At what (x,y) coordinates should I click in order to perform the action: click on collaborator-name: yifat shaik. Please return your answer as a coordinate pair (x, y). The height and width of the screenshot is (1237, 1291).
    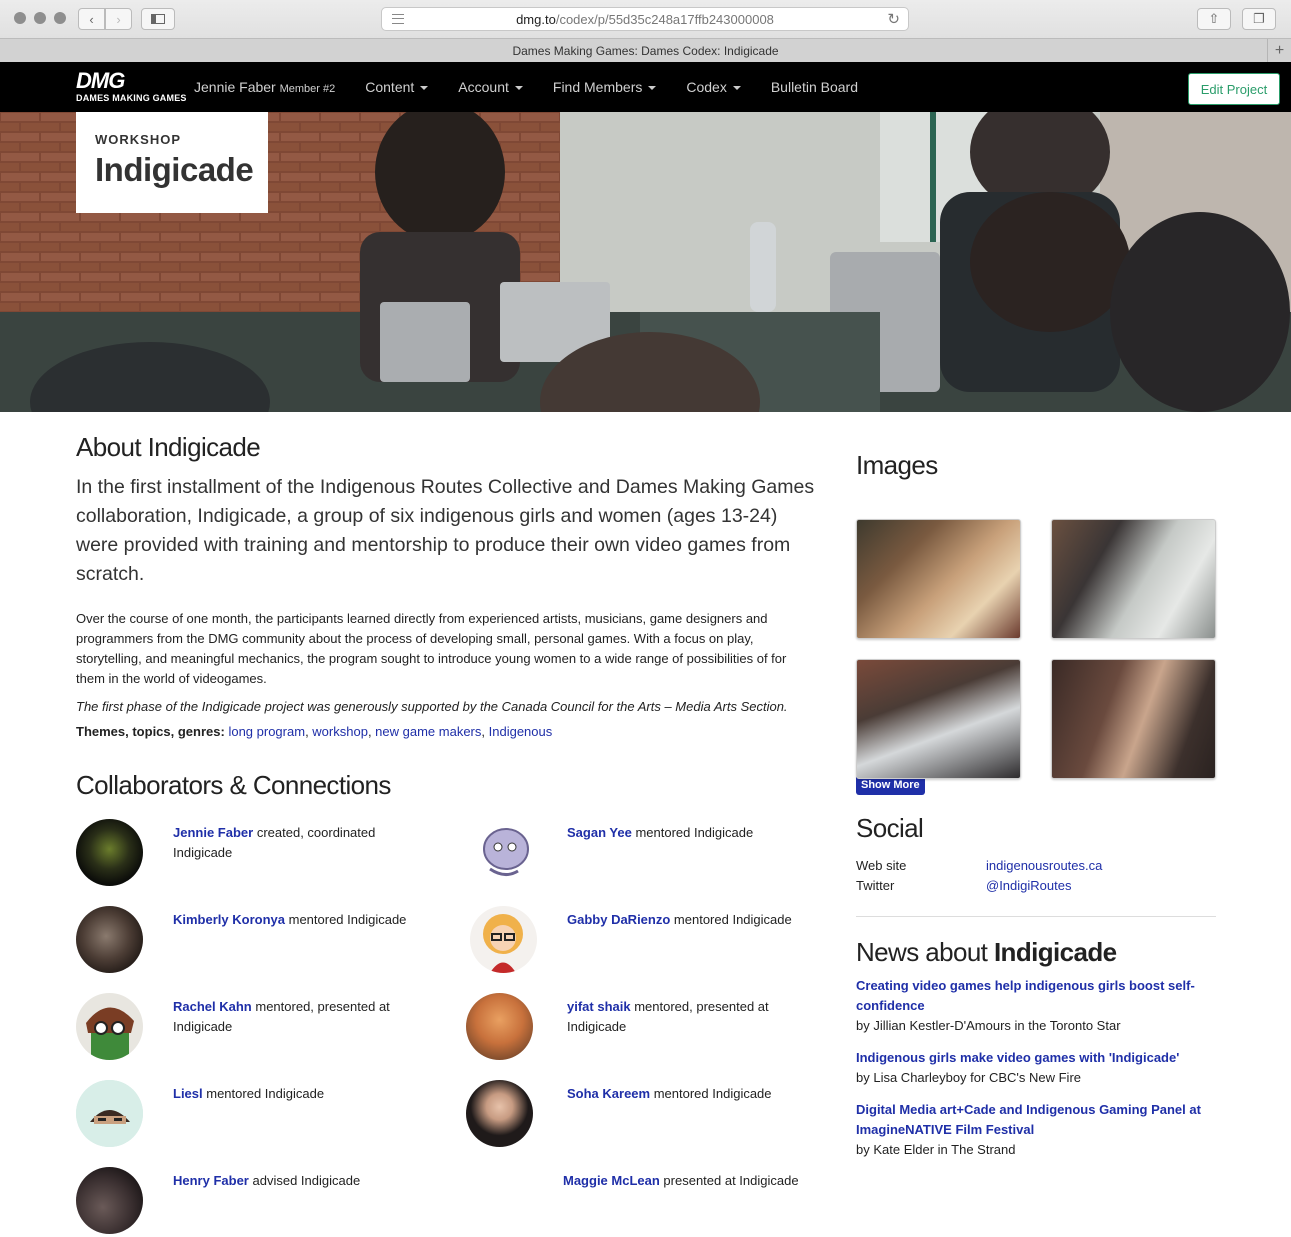
    Looking at the image, I should click on (599, 1006).